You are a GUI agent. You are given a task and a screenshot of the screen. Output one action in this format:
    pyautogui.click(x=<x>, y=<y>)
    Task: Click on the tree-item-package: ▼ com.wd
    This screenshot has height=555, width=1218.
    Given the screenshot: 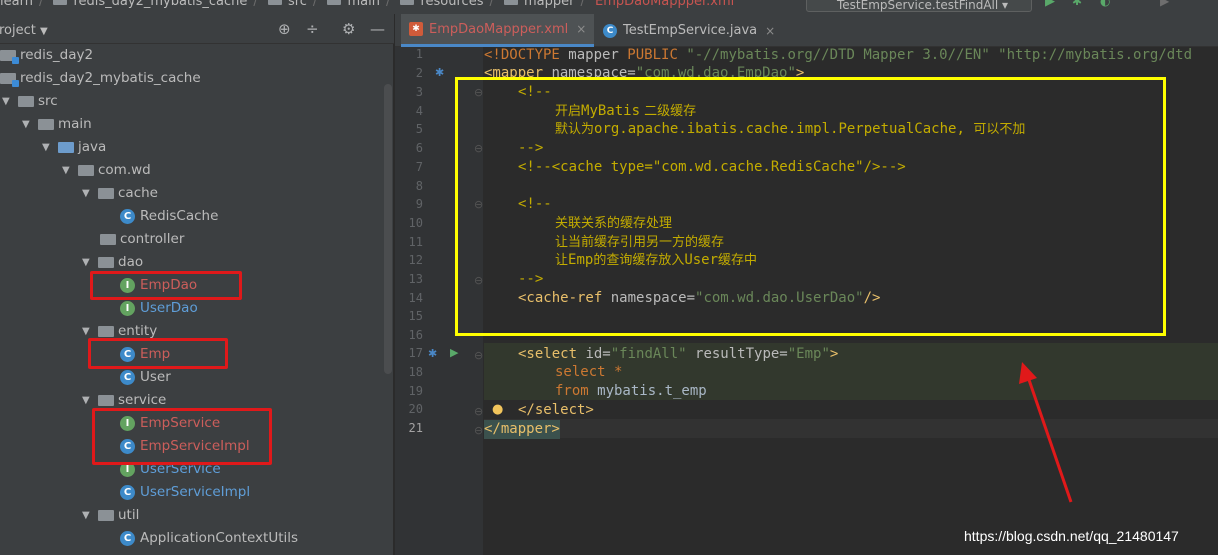 What is the action you would take?
    pyautogui.click(x=106, y=170)
    